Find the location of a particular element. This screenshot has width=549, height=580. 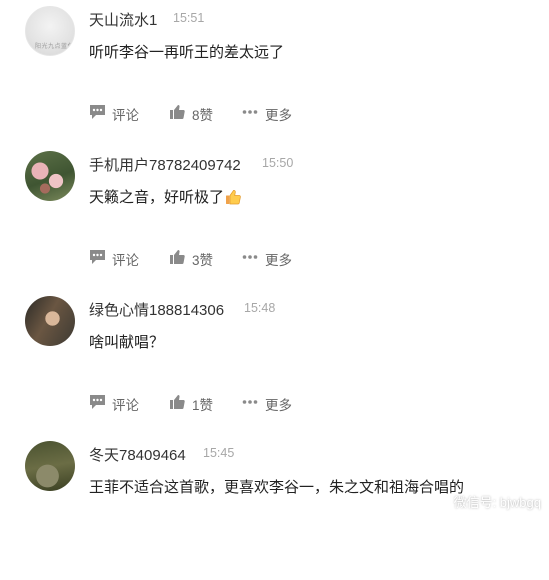

comment-text: 啥叫献唱？ is located at coordinates (127, 342).